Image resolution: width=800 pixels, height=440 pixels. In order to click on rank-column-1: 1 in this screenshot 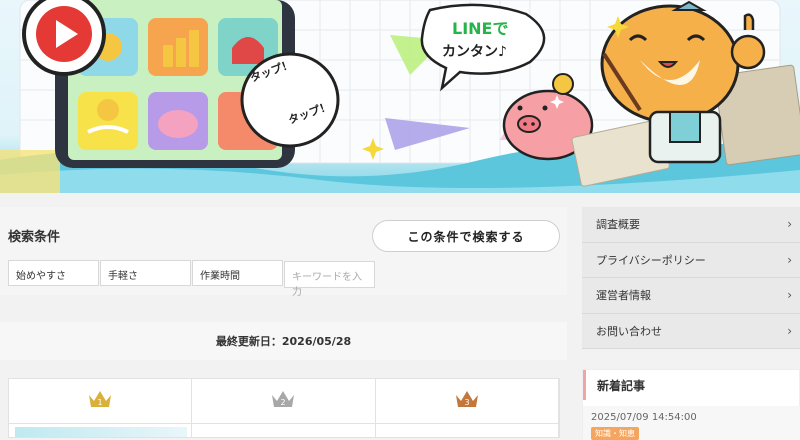, I will do `click(101, 408)`.